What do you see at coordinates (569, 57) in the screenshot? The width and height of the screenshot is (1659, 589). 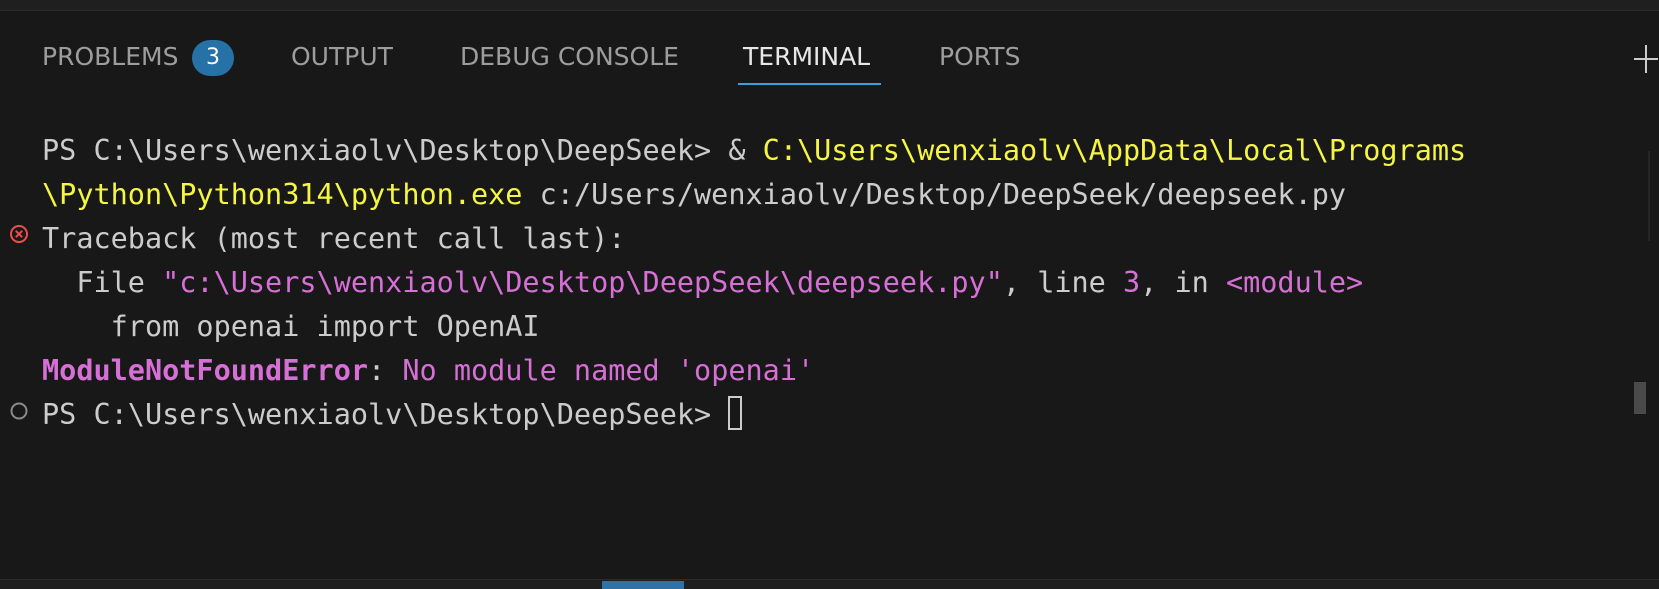 I see `tab-debug-console: DEBUG CONSOLE` at bounding box center [569, 57].